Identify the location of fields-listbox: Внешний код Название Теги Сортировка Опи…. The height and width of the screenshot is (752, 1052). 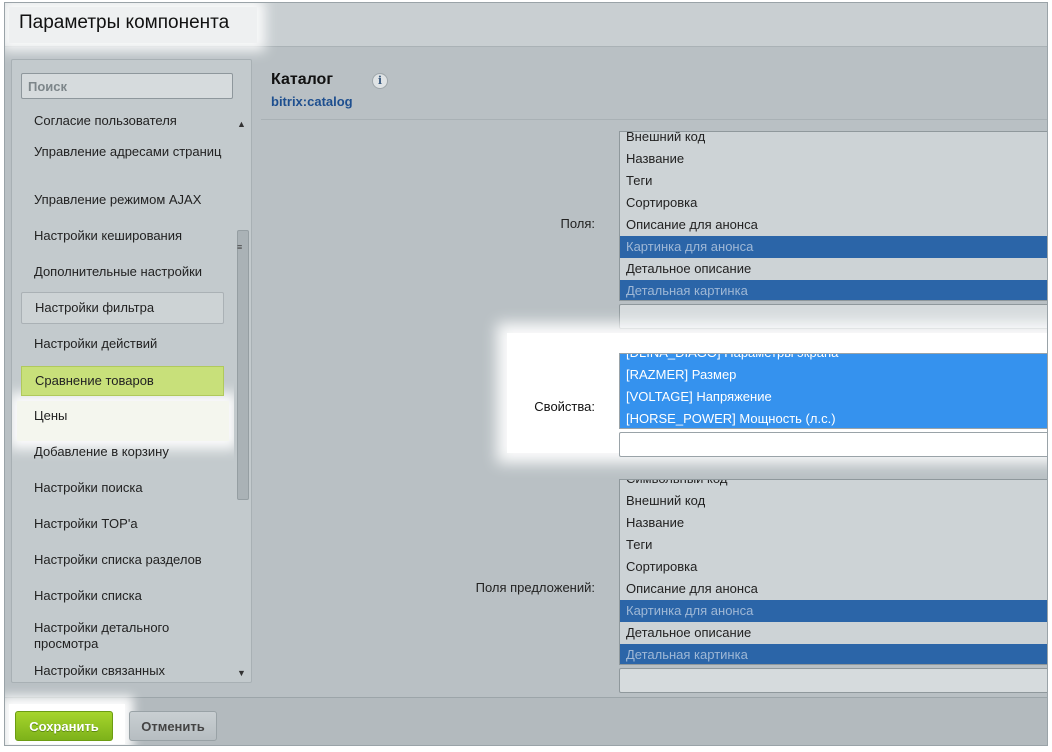
(833, 216).